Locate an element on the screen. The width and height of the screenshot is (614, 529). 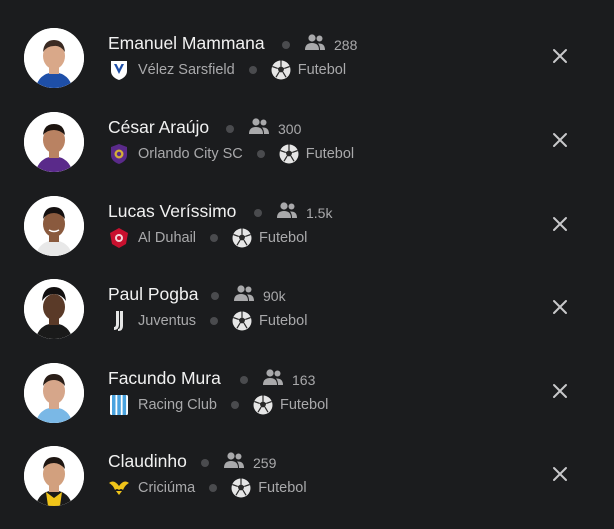
followers-info: 1.5k is located at coordinates (293, 212).